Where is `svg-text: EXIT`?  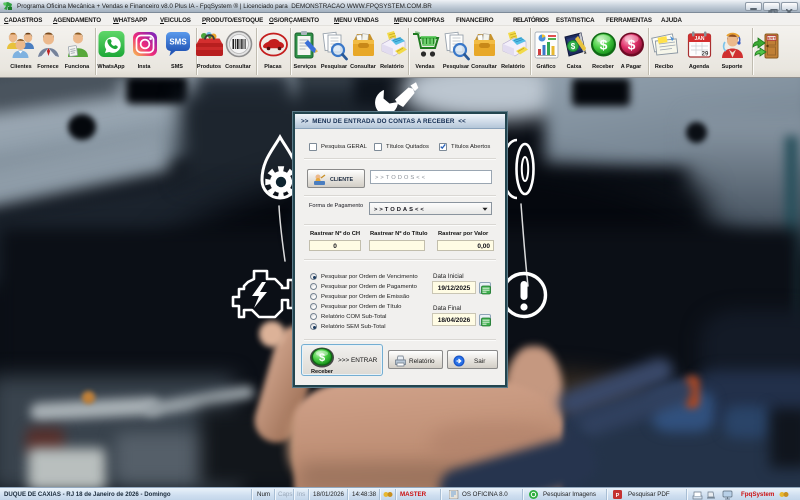
svg-text: EXIT is located at coordinates (772, 39).